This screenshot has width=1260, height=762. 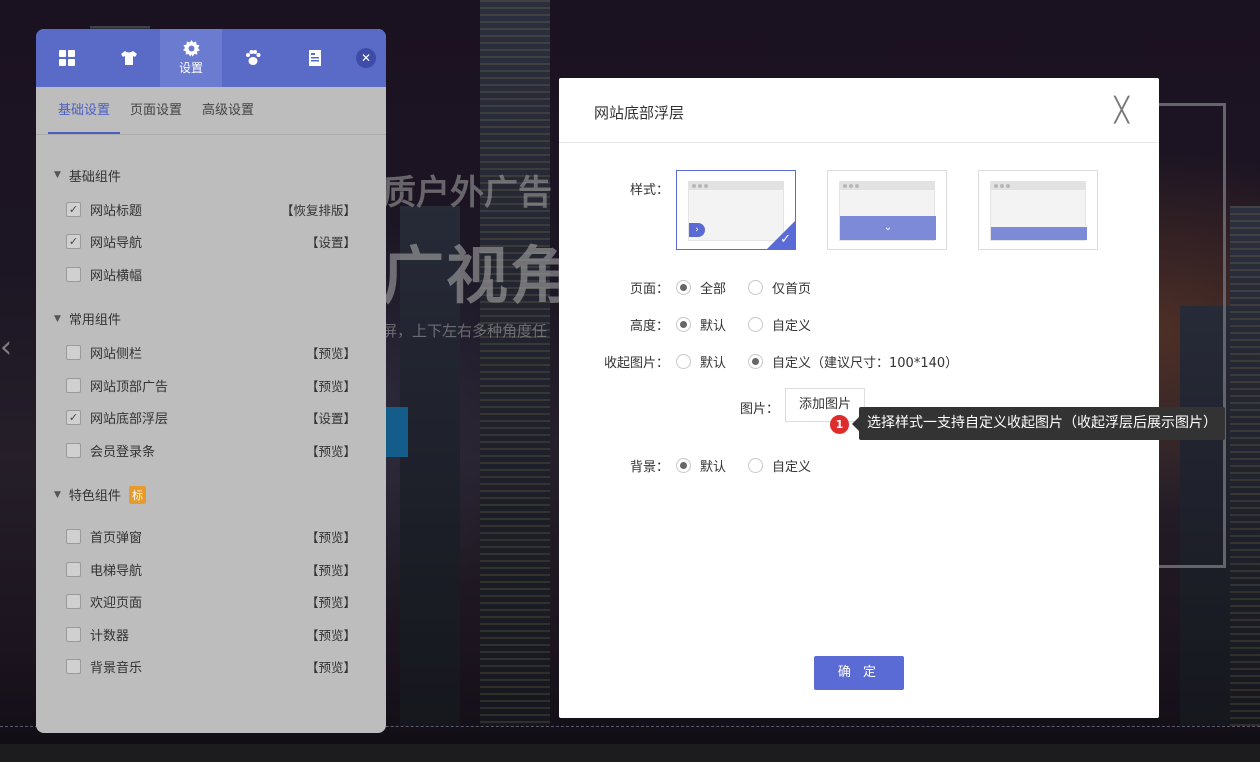 What do you see at coordinates (205, 634) in the screenshot?
I see `list-item: 计数器 【预览】` at bounding box center [205, 634].